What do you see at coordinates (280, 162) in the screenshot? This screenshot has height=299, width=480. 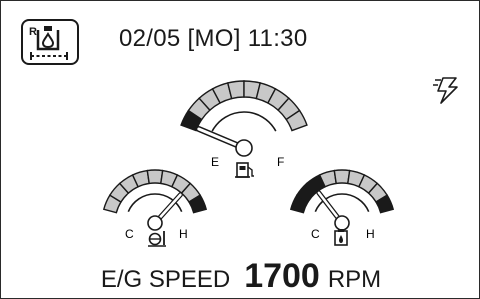 I see `fuel-high-label: F` at bounding box center [280, 162].